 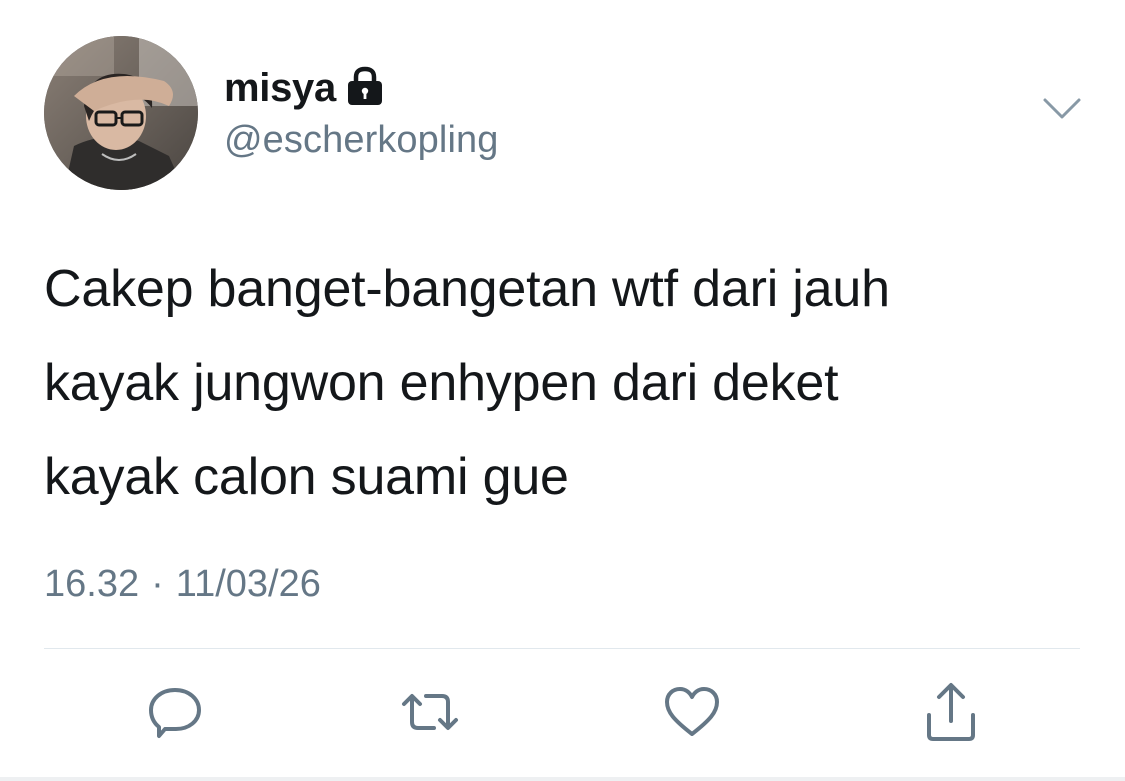 I want to click on tweet-timestamp: 16.32 · 11/03/26, so click(x=182, y=585).